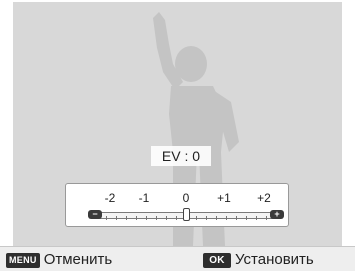 This screenshot has height=271, width=355. What do you see at coordinates (217, 260) in the screenshot?
I see `ok-key-icon: OK` at bounding box center [217, 260].